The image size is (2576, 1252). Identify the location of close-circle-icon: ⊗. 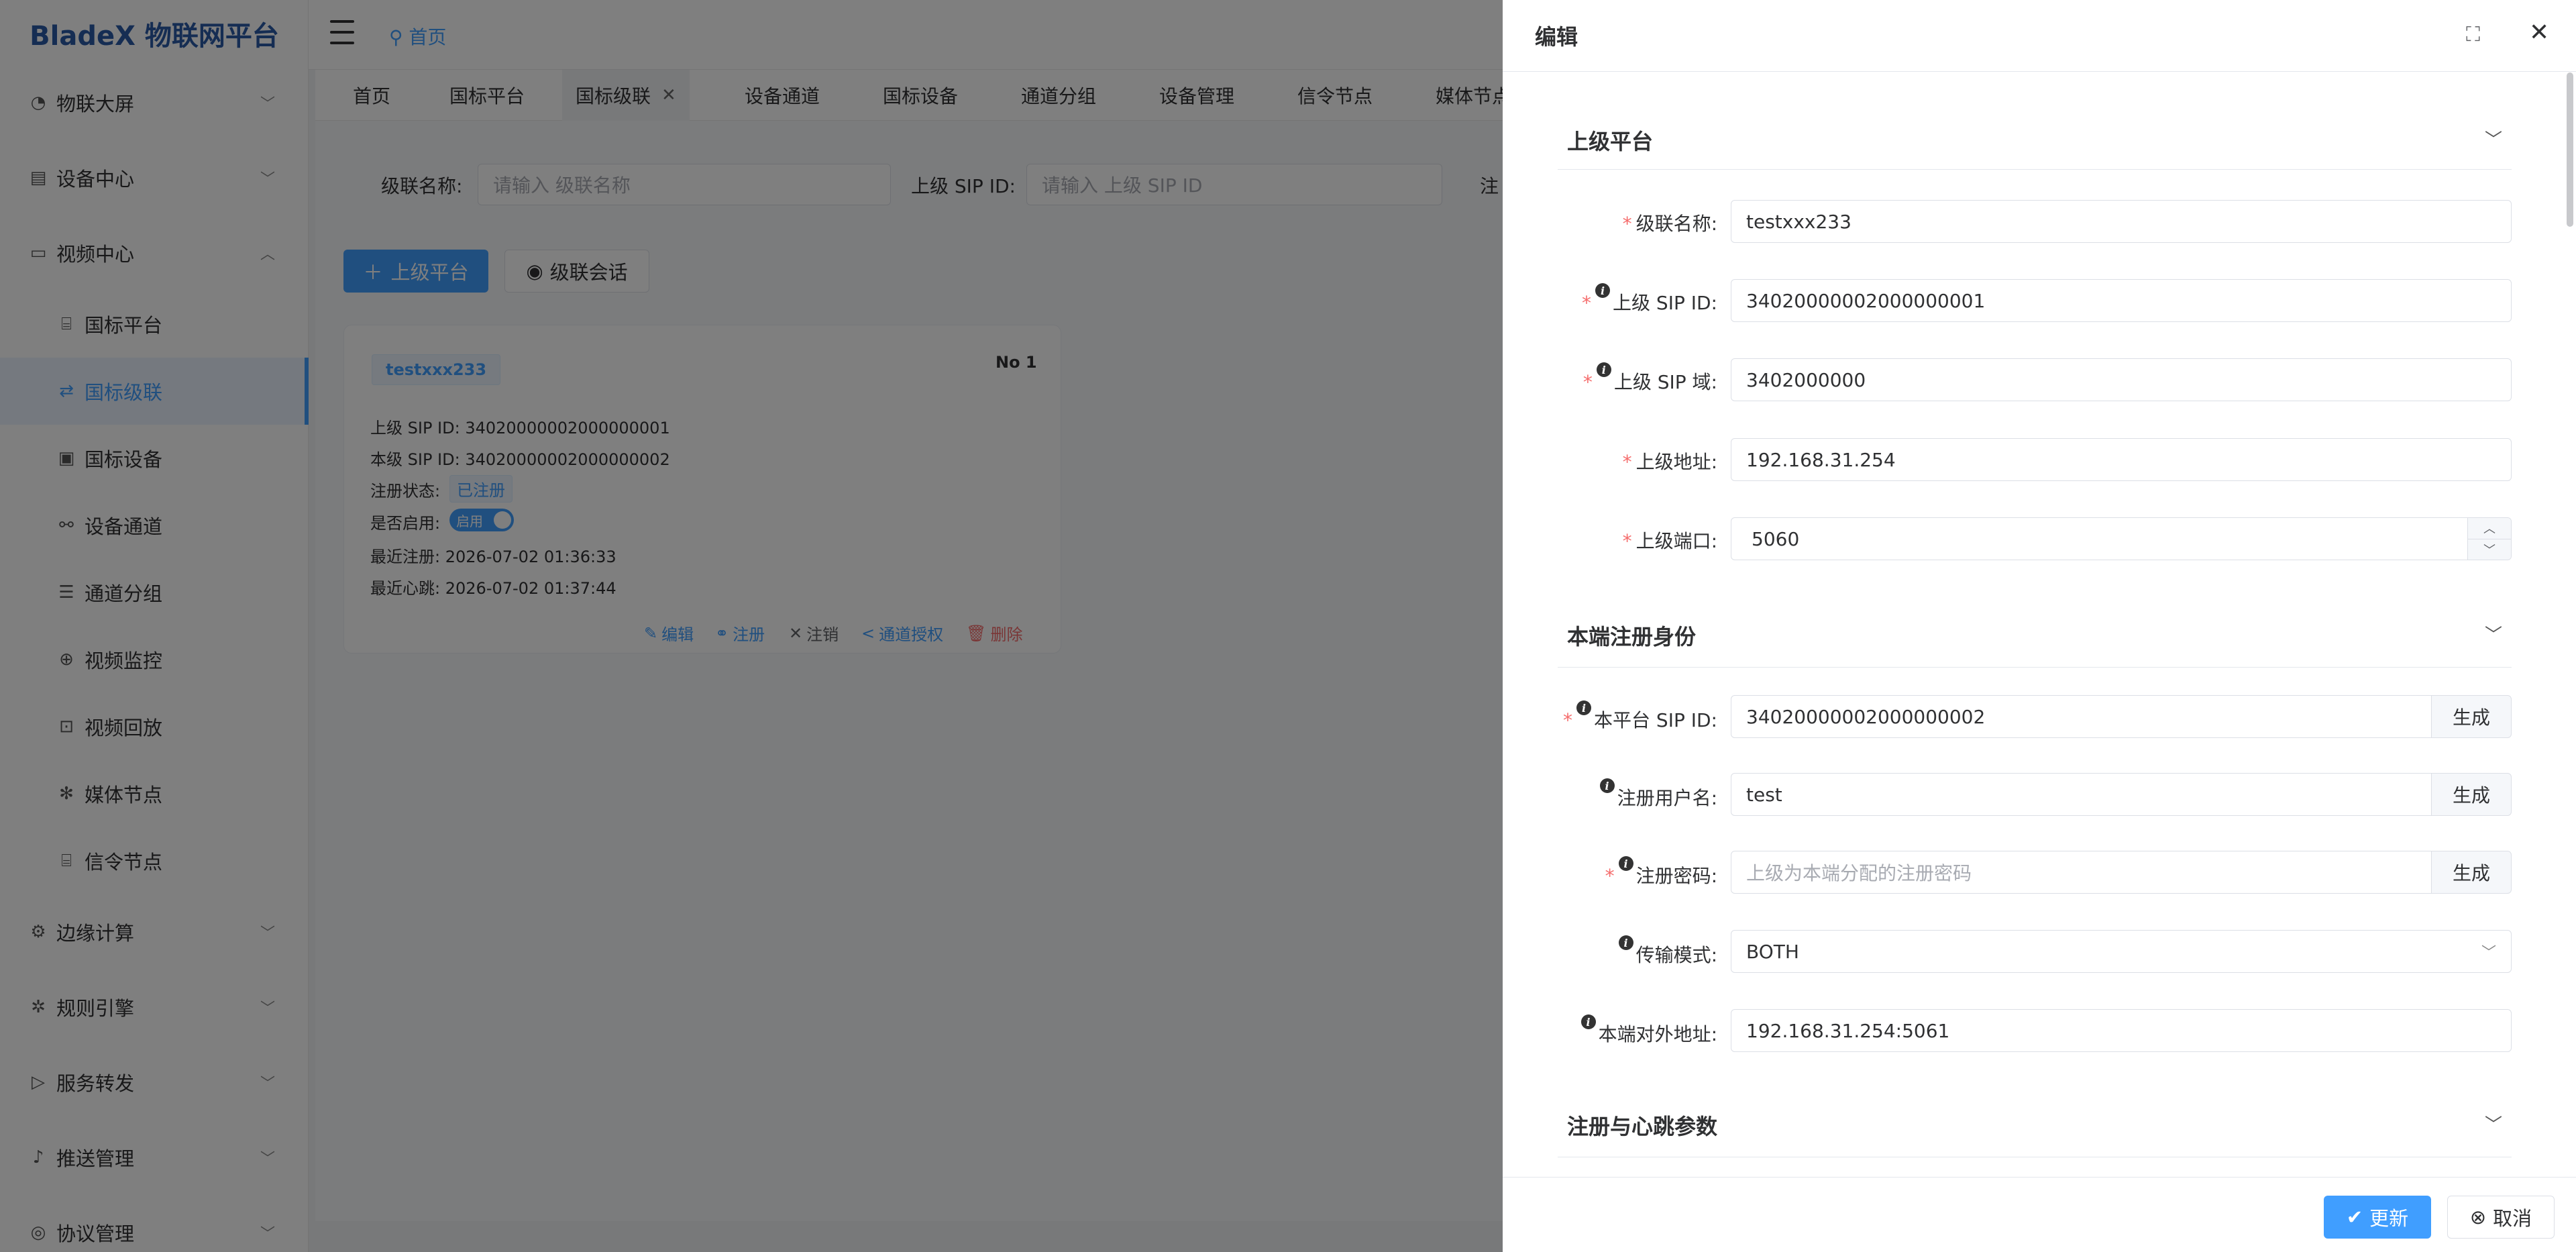
(2478, 1217).